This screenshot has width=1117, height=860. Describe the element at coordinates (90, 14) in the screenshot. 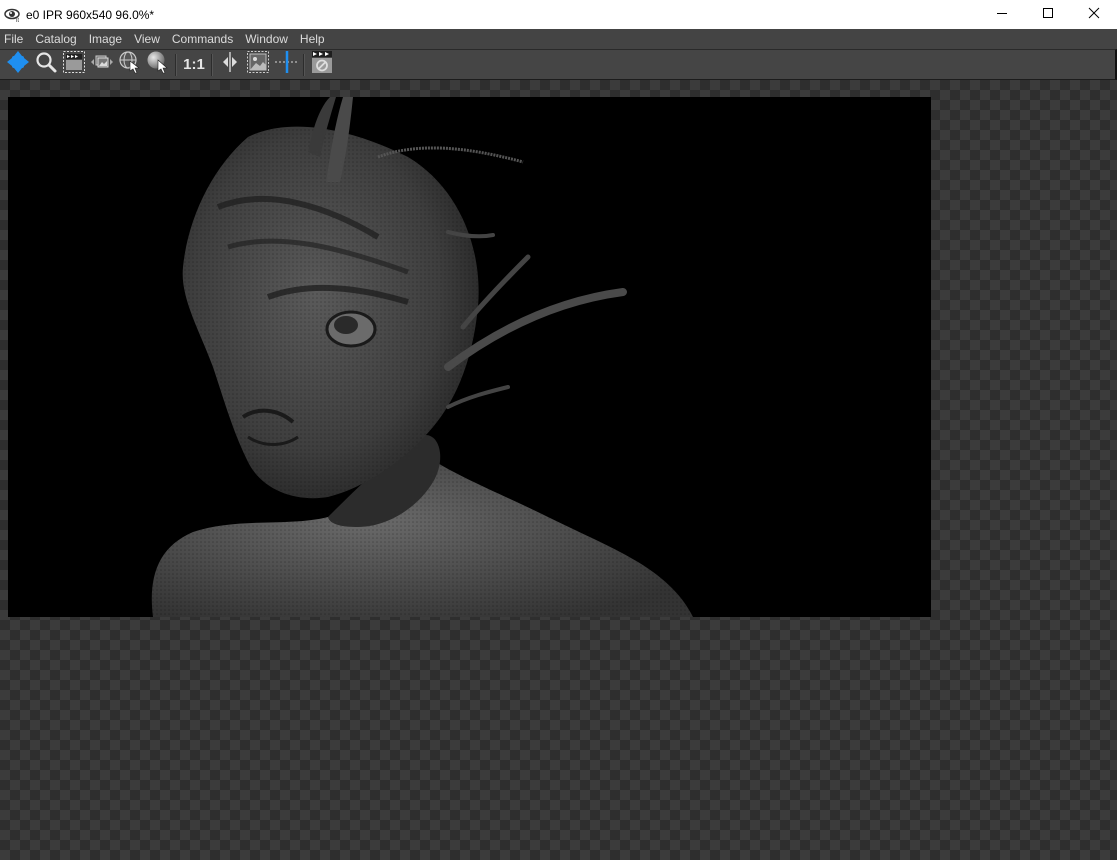

I see `window-title: e0 IPR 960x540 96.0%*` at that location.